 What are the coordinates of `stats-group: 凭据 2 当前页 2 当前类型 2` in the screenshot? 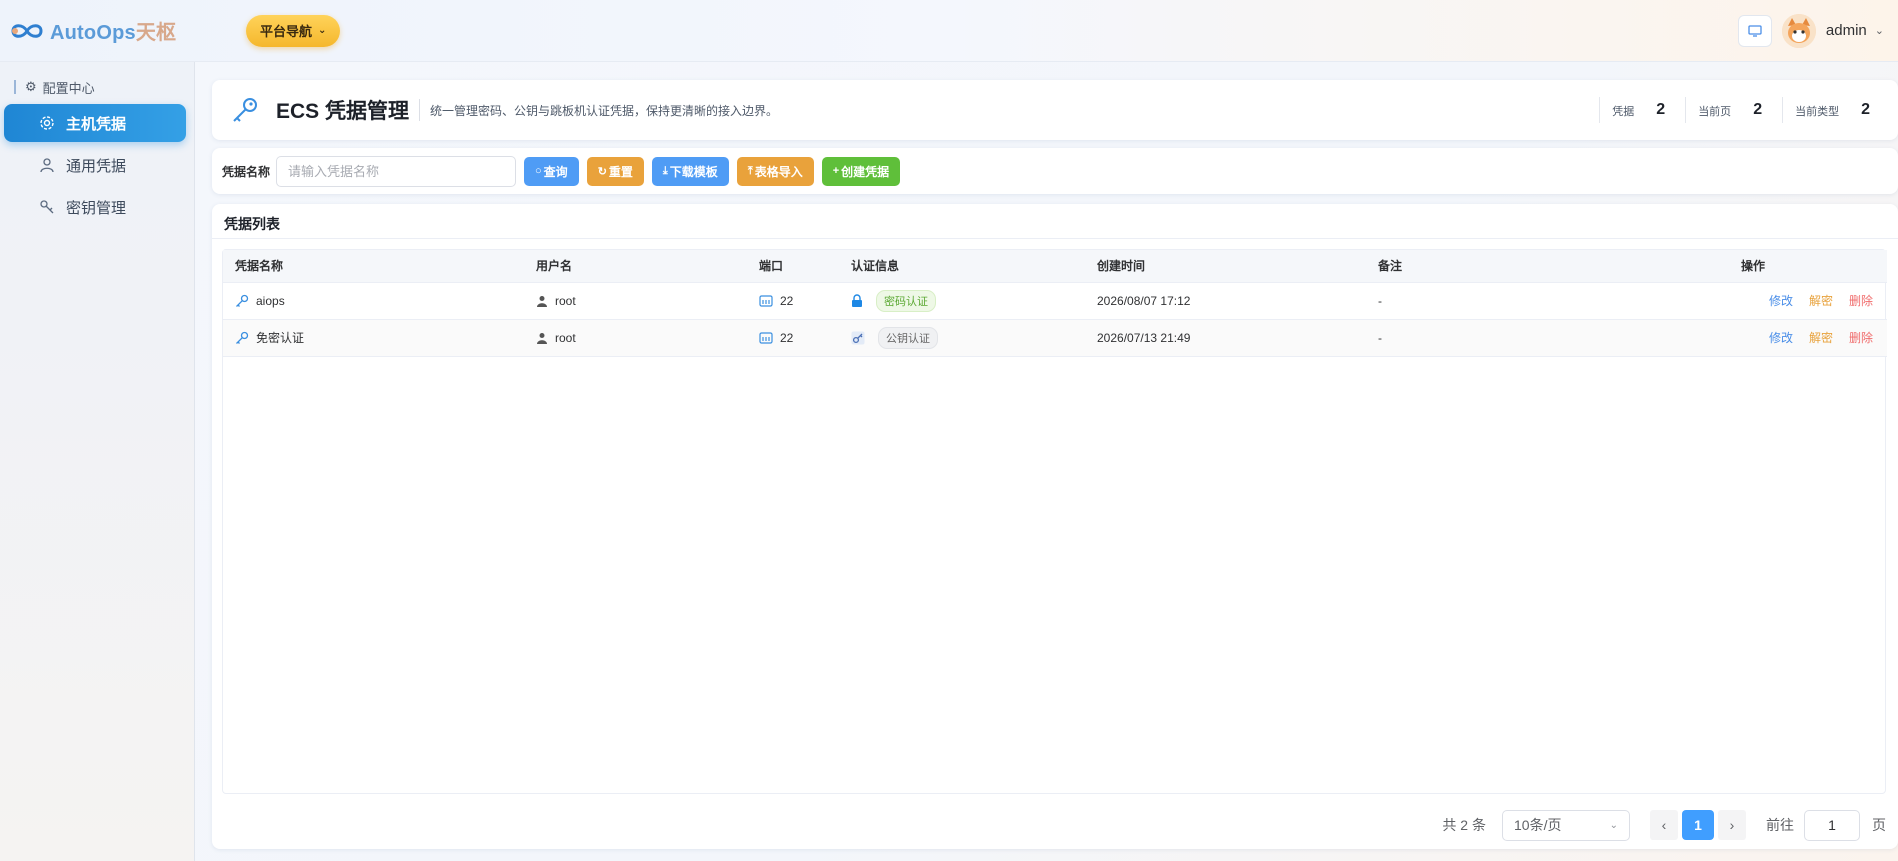 It's located at (1744, 110).